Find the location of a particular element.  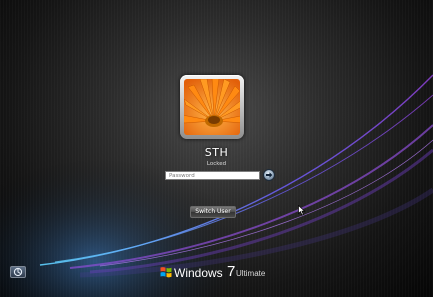

submit-arrow-button is located at coordinates (269, 175).